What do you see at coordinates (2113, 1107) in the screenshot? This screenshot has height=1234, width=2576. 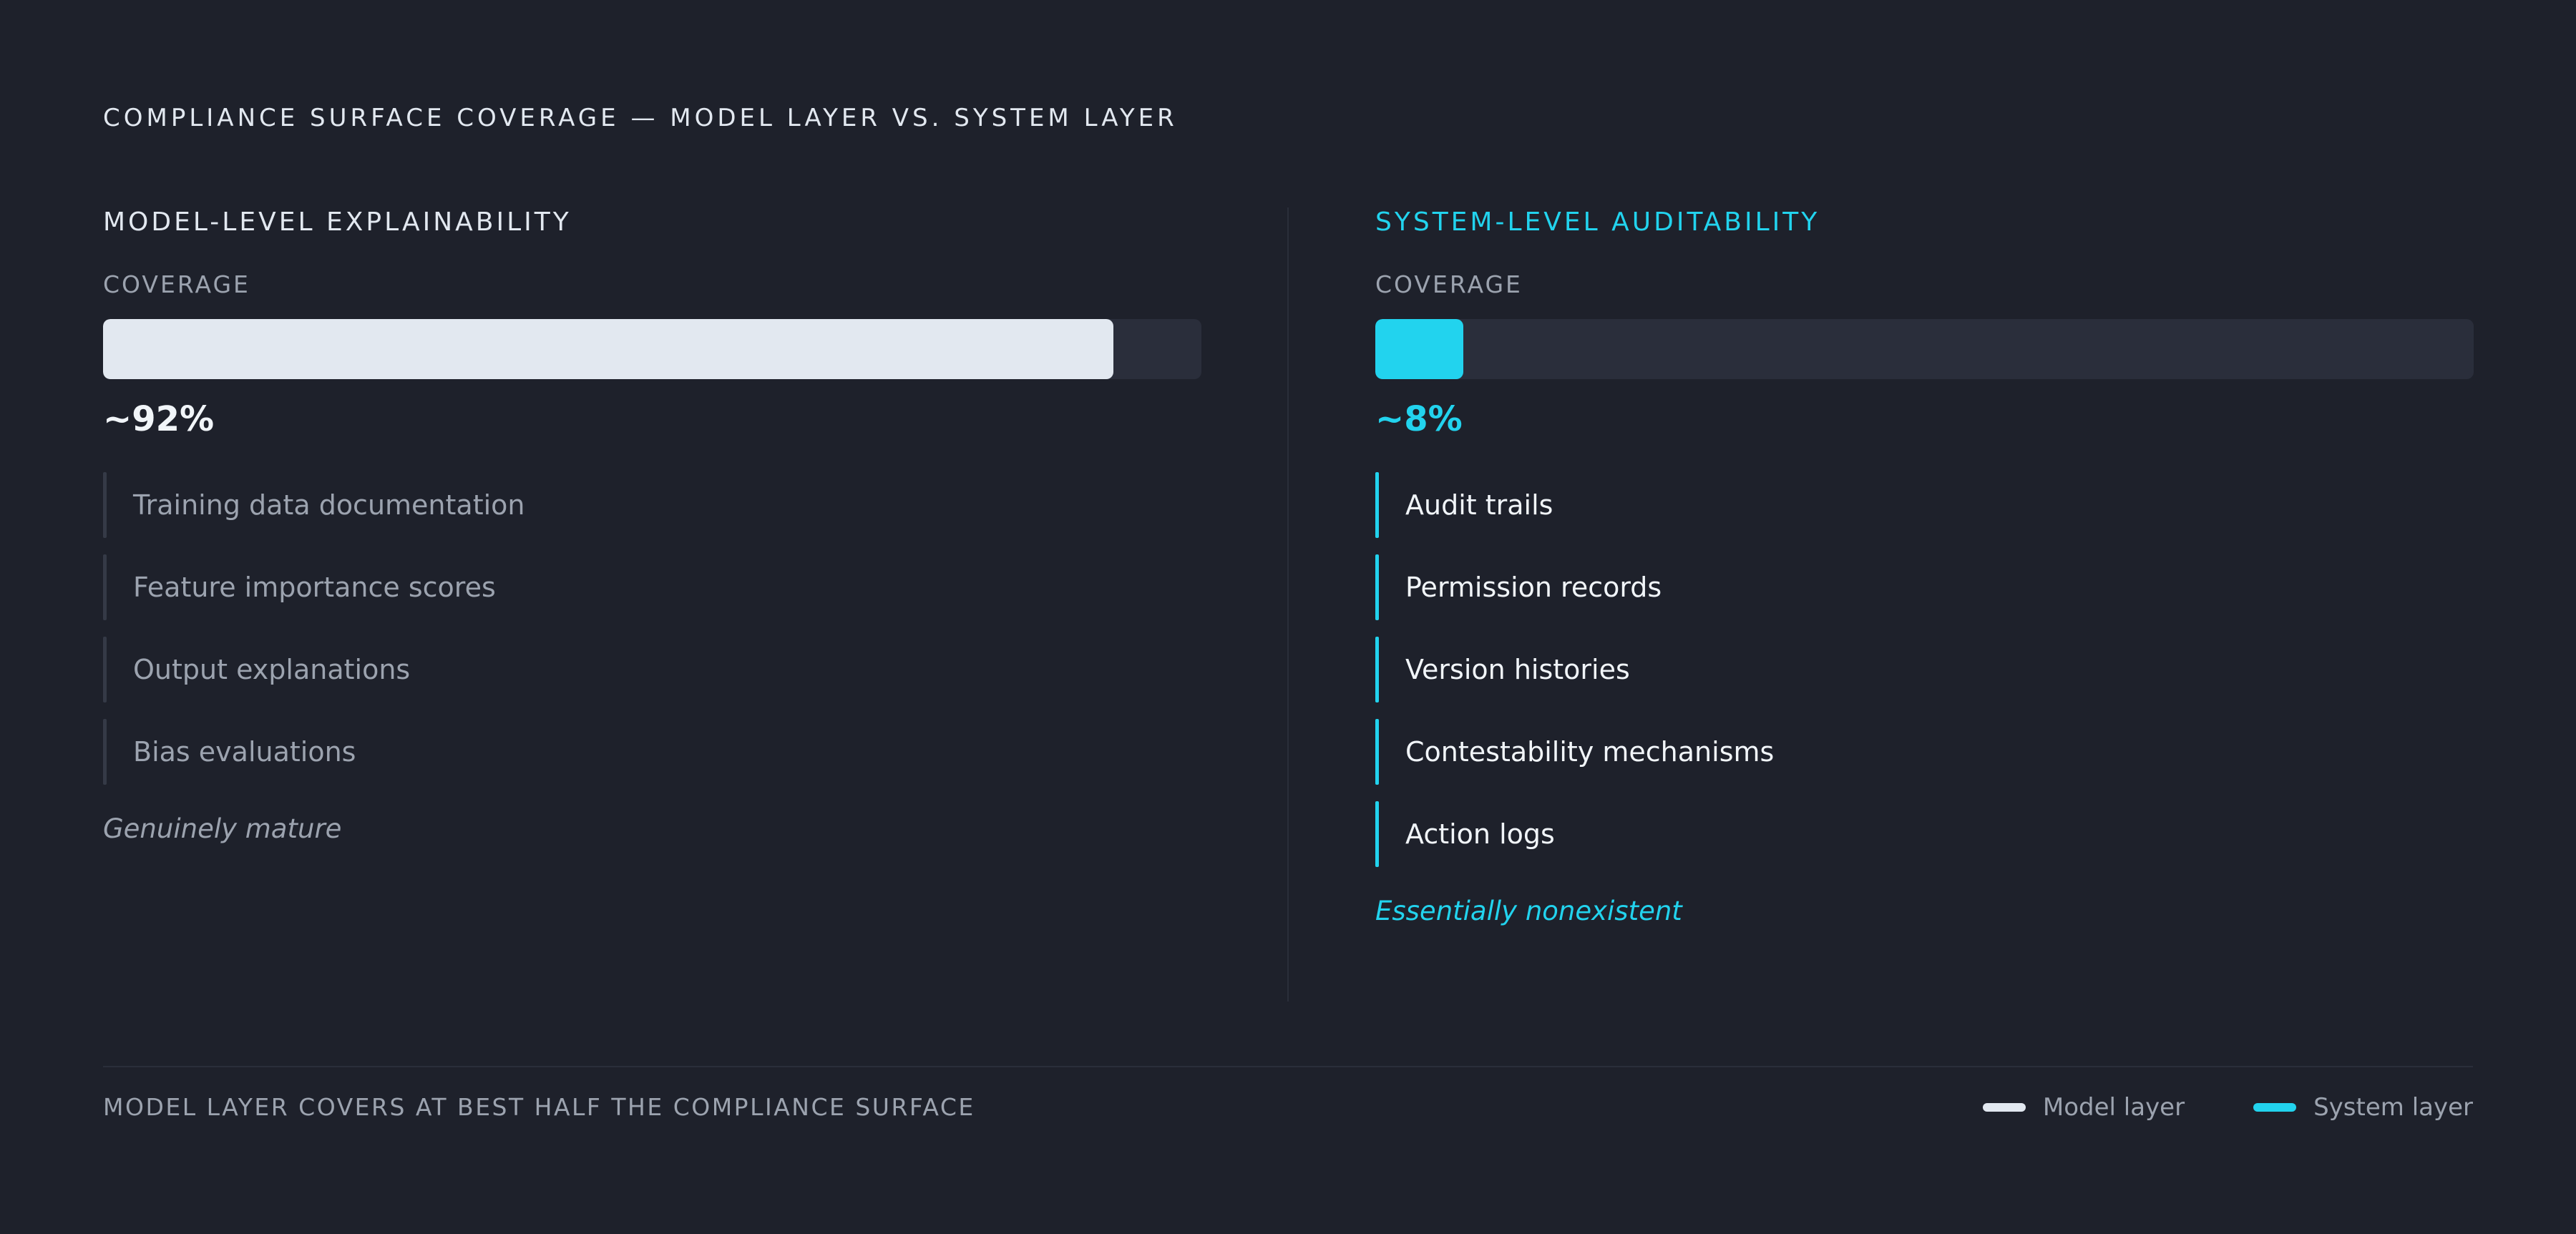 I see `legend-label-model: Model layer` at bounding box center [2113, 1107].